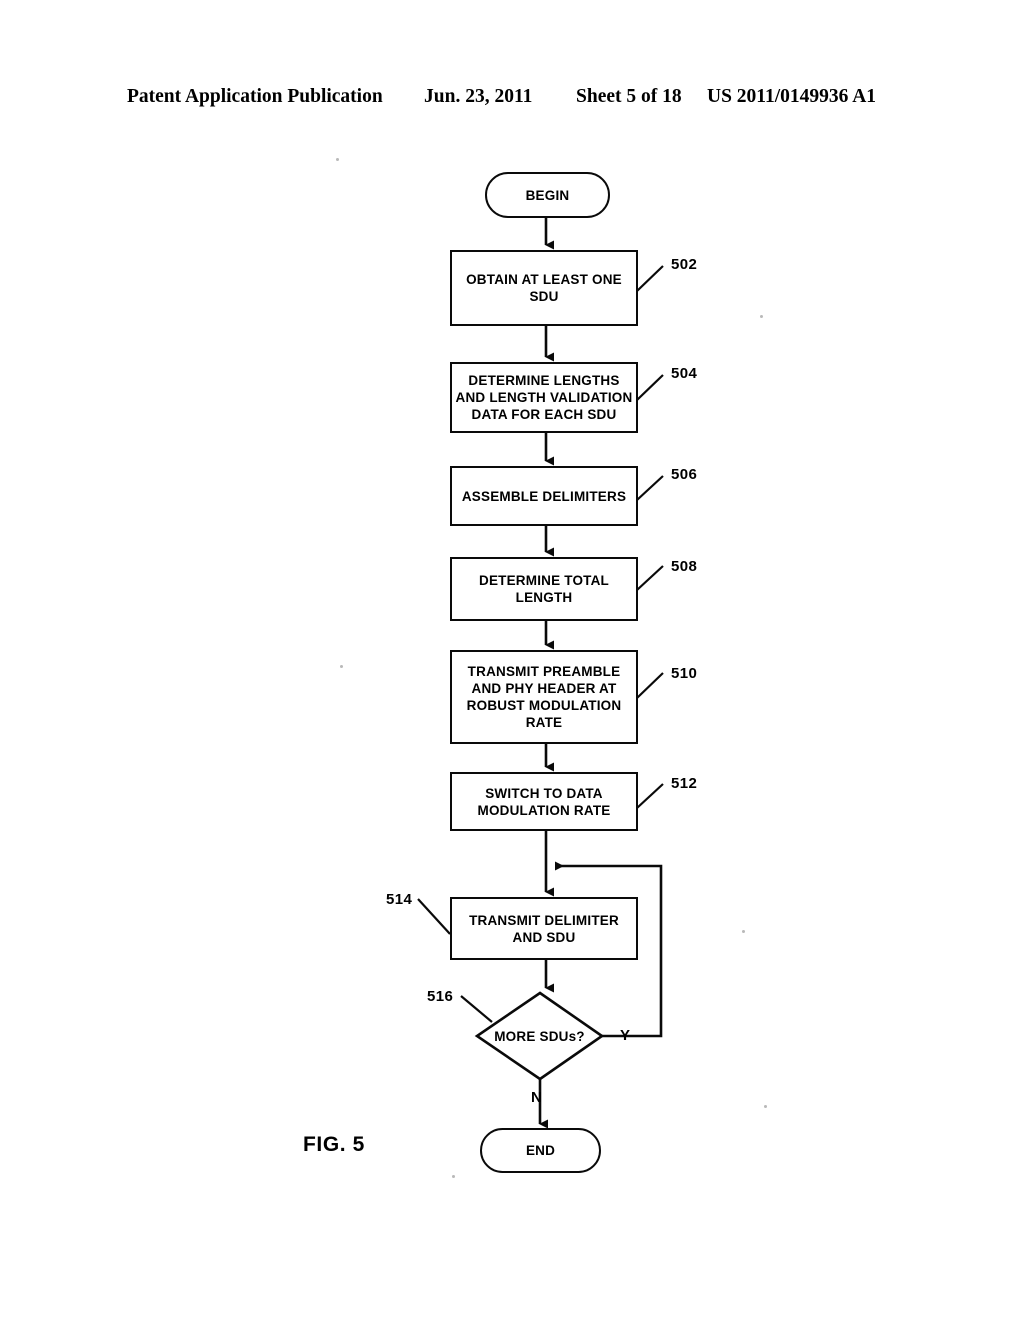  Describe the element at coordinates (440, 996) in the screenshot. I see `ref-label-516: 516` at that location.